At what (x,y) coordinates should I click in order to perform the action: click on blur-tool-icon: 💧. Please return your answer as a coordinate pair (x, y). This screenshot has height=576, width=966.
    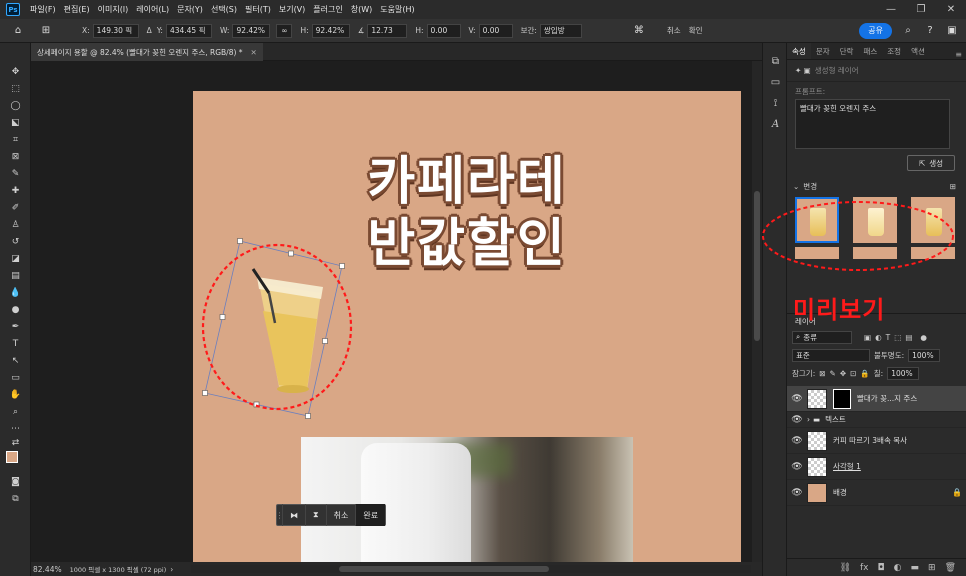
    Looking at the image, I should click on (15, 292).